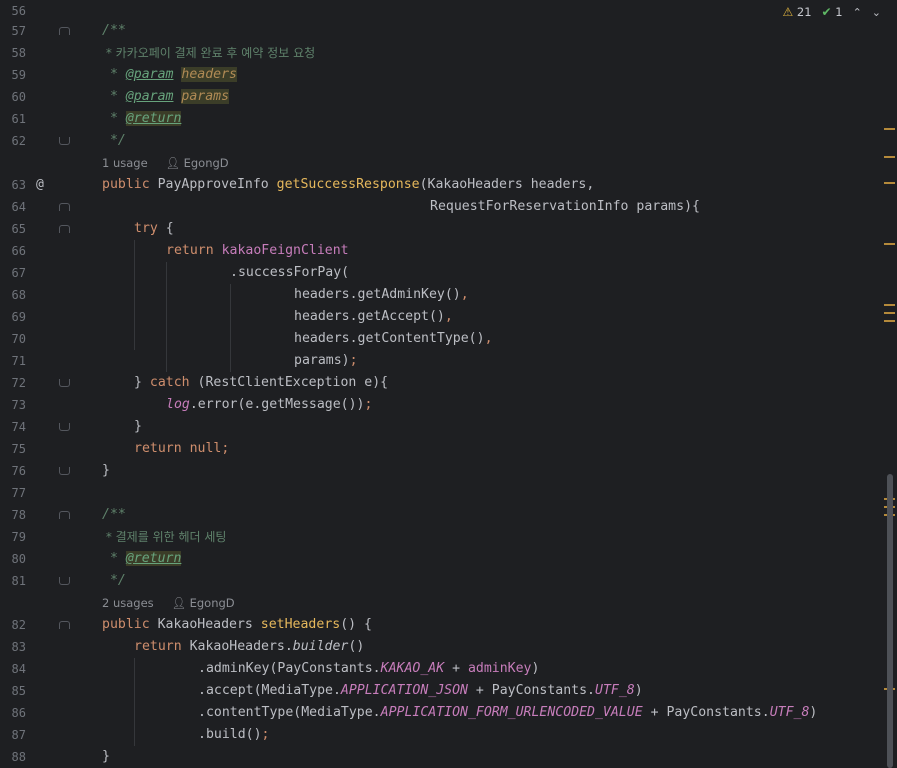  I want to click on line-number: 58, so click(18, 53).